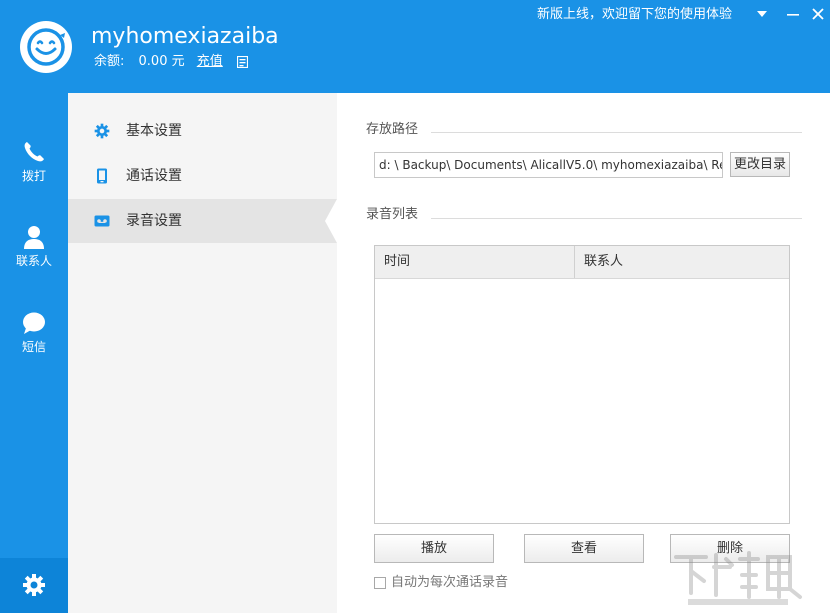 The height and width of the screenshot is (613, 830). I want to click on auto-record-checkbox, so click(380, 583).